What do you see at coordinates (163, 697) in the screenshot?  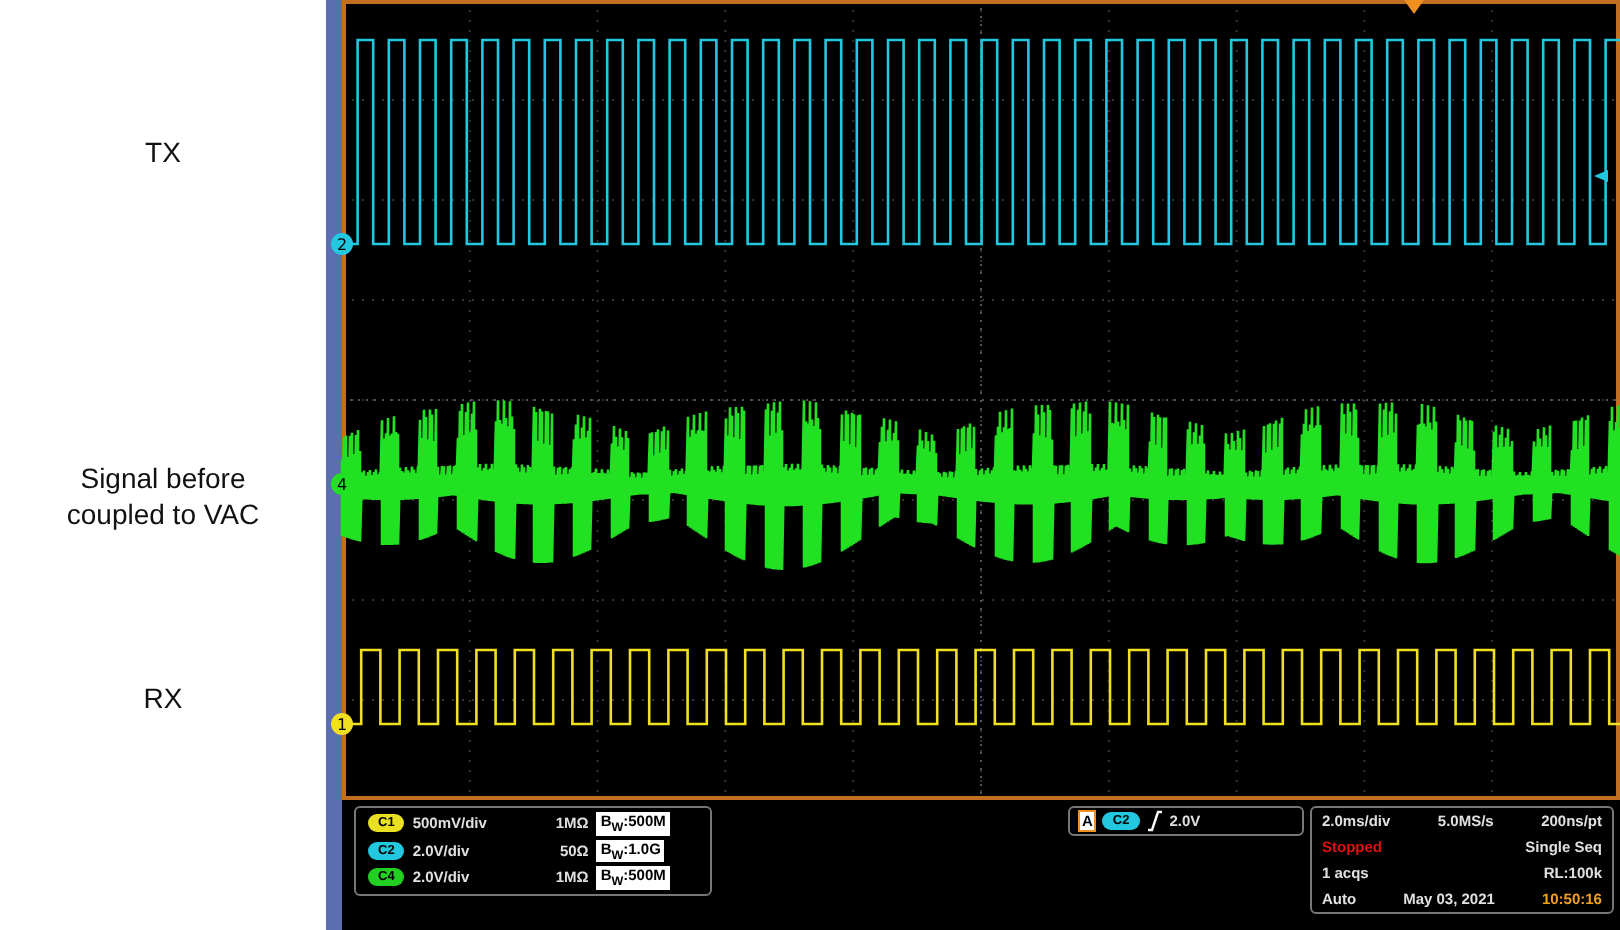 I see `trace-label: RX` at bounding box center [163, 697].